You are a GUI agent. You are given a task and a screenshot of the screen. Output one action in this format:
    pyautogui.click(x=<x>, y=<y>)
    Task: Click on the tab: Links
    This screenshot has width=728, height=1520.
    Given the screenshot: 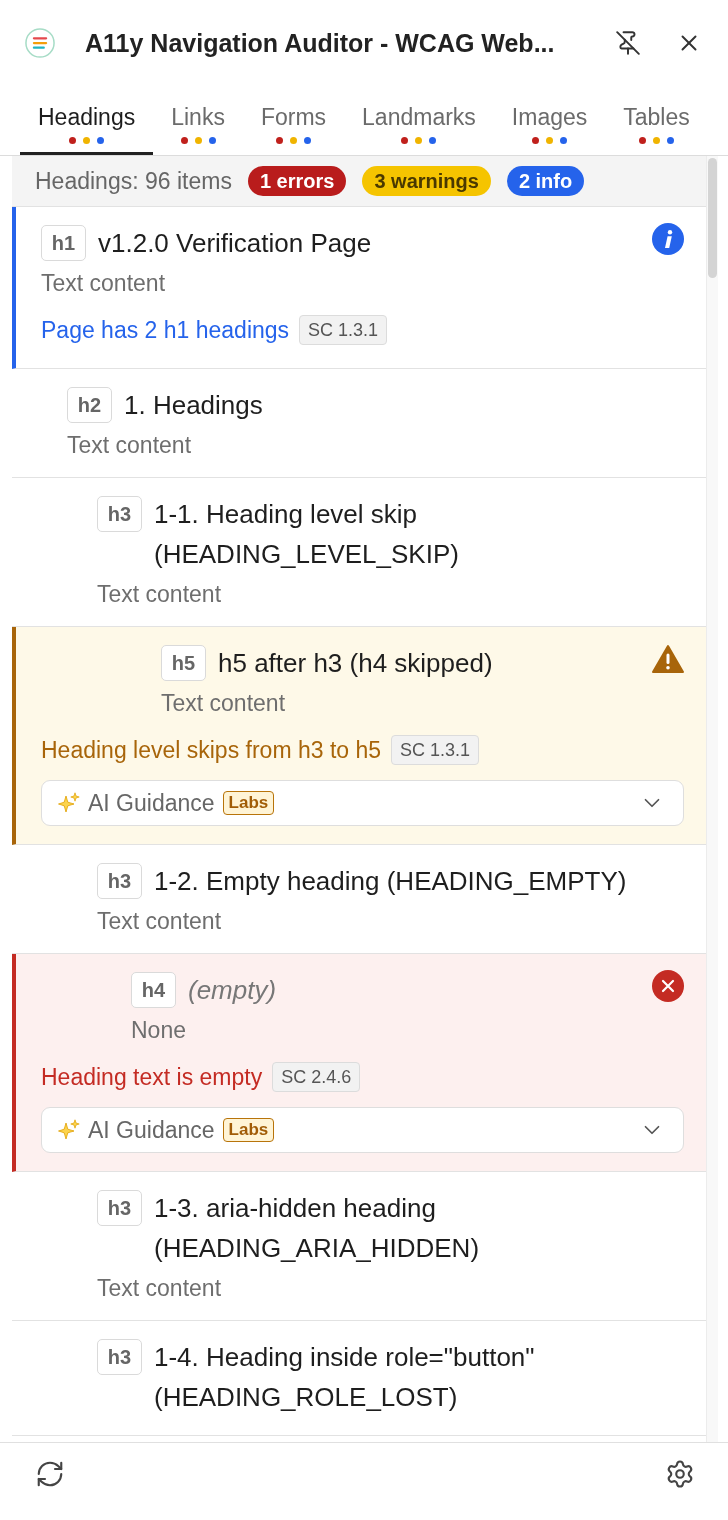 What is the action you would take?
    pyautogui.click(x=198, y=120)
    